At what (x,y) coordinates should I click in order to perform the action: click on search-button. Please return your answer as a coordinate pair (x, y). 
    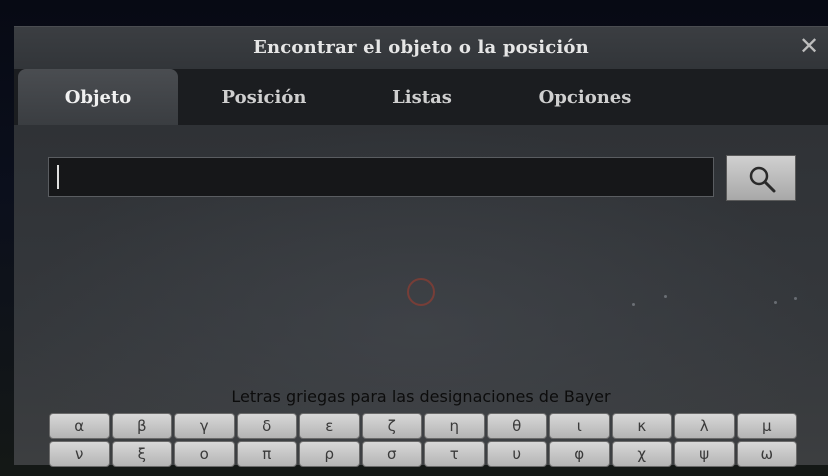
    Looking at the image, I should click on (761, 178).